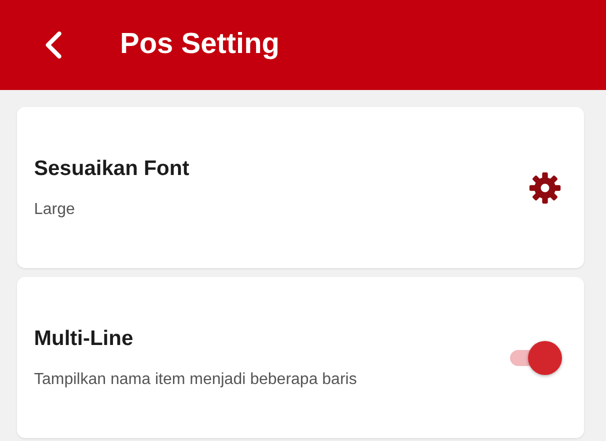  What do you see at coordinates (200, 44) in the screenshot?
I see `page-title: Pos Setting` at bounding box center [200, 44].